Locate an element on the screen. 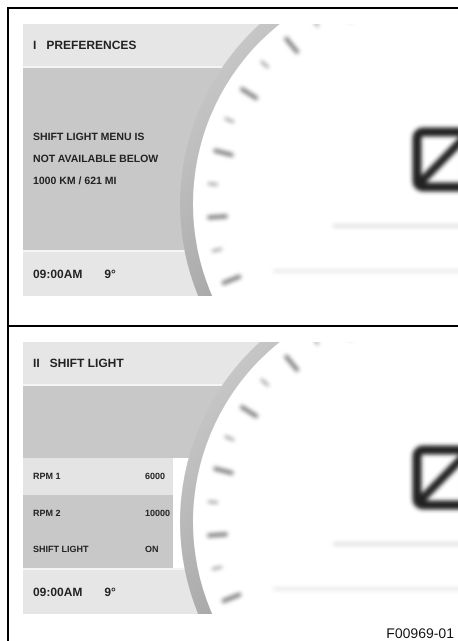 This screenshot has height=641, width=458. setting-value: ON is located at coordinates (151, 549).